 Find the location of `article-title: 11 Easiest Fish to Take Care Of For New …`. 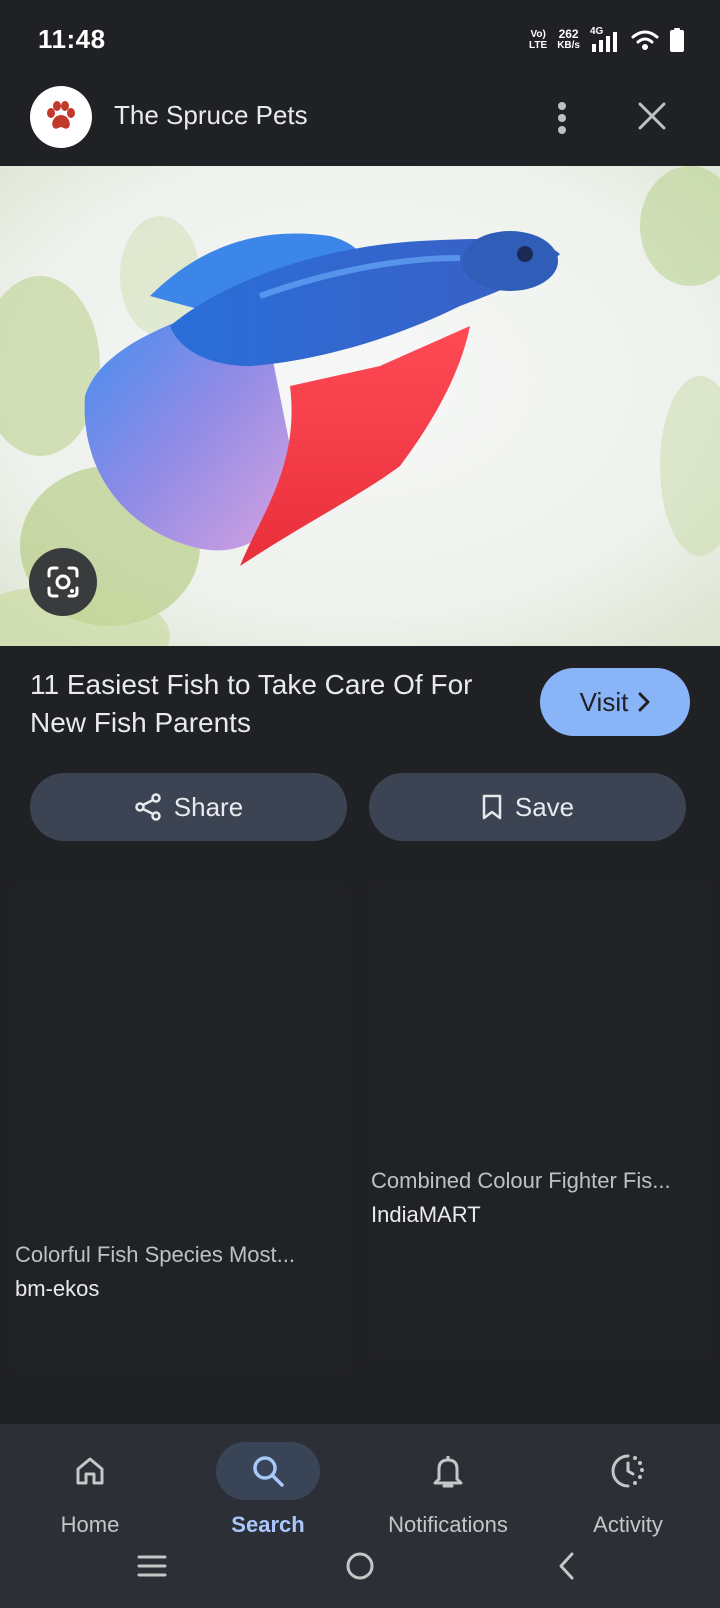

article-title: 11 Easiest Fish to Take Care Of For New … is located at coordinates (270, 704).